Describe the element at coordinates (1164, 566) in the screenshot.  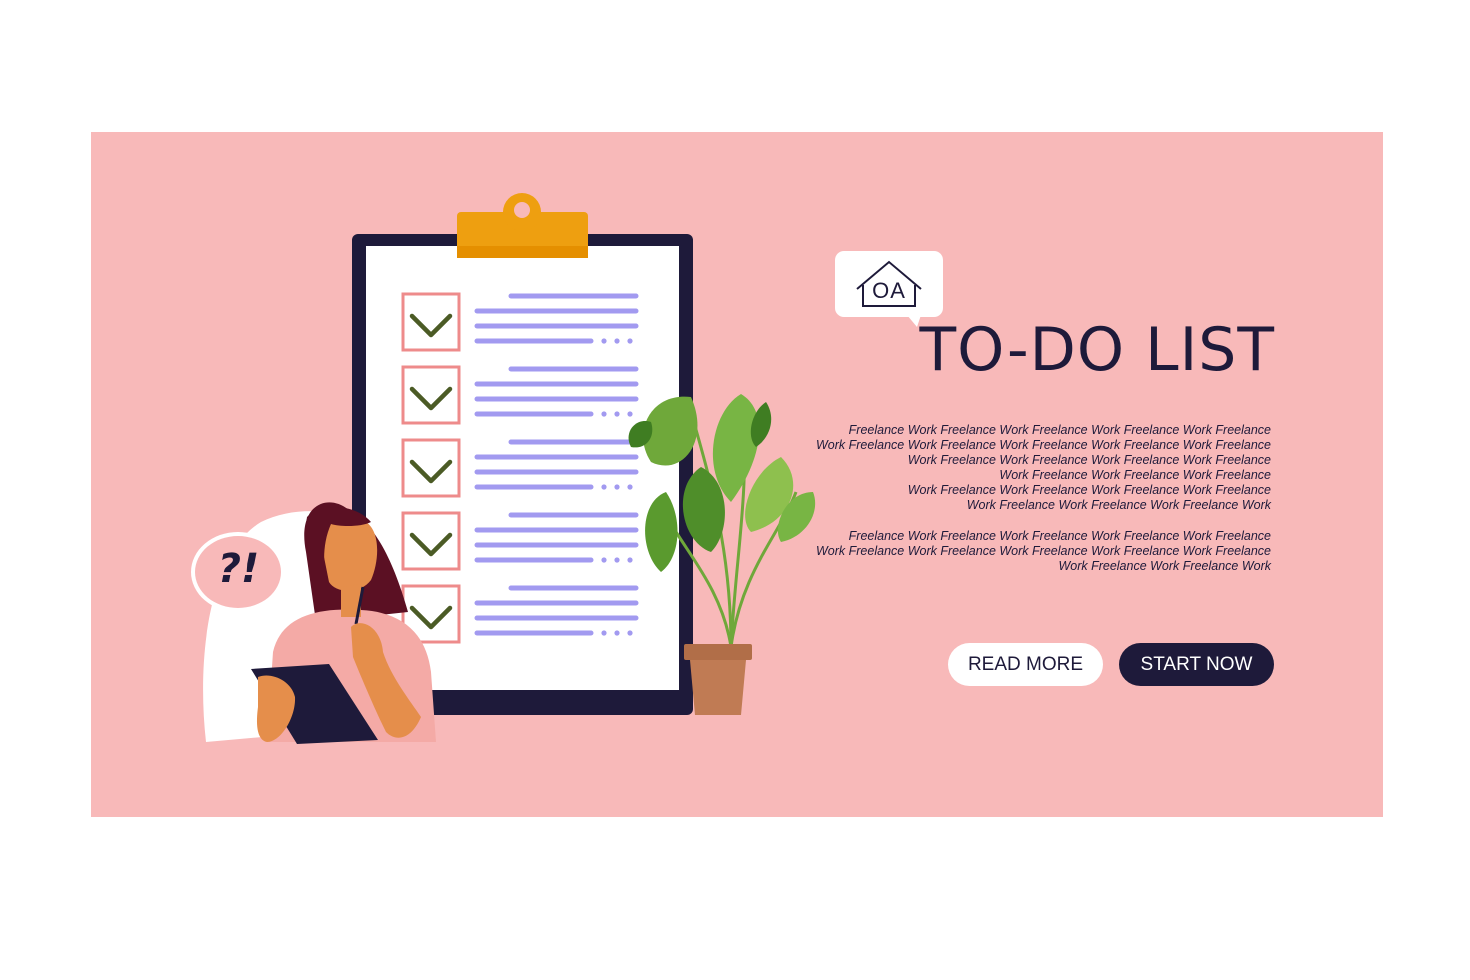
I see `paragraph-line: Work Freelance Work Freelance Work` at that location.